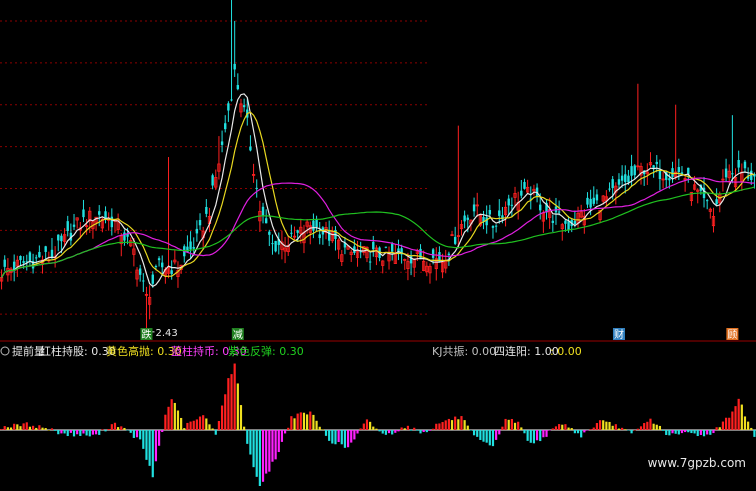 The height and width of the screenshot is (491, 756). Describe the element at coordinates (237, 334) in the screenshot. I see `signal-marker: 减` at that location.